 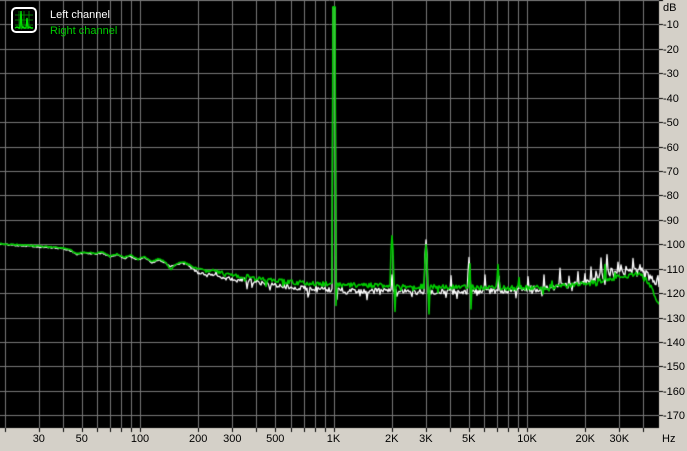 What do you see at coordinates (674, 245) in the screenshot?
I see `y-tick-label: -100` at bounding box center [674, 245].